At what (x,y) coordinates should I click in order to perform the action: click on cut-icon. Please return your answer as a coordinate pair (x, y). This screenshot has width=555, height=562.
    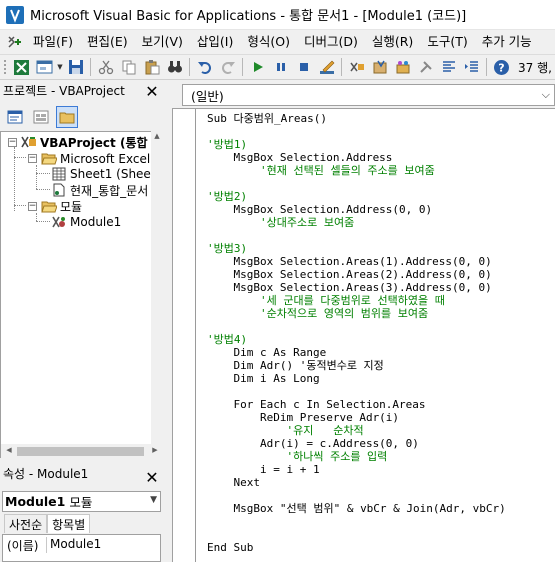
    Looking at the image, I should click on (105, 67).